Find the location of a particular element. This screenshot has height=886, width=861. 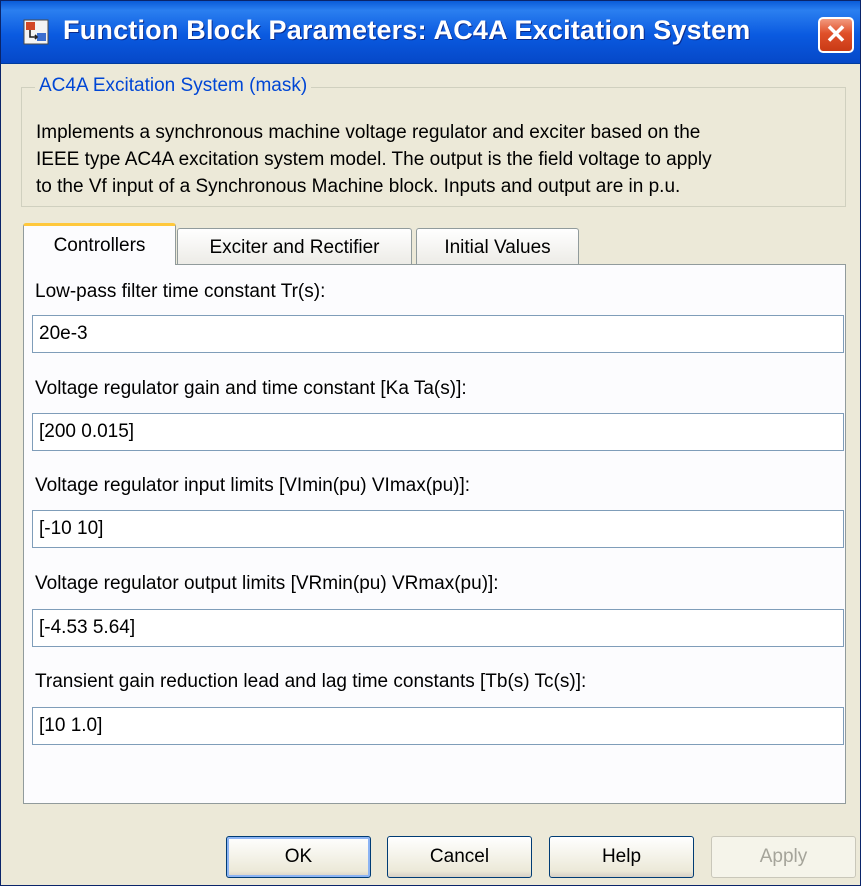

param-label-tr: Low-pass filter time constant Tr(s): is located at coordinates (180, 291).